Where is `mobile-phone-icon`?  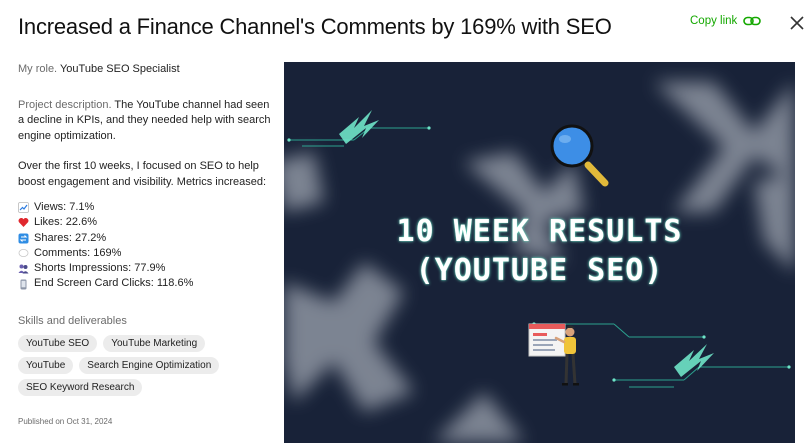
mobile-phone-icon is located at coordinates (23, 284).